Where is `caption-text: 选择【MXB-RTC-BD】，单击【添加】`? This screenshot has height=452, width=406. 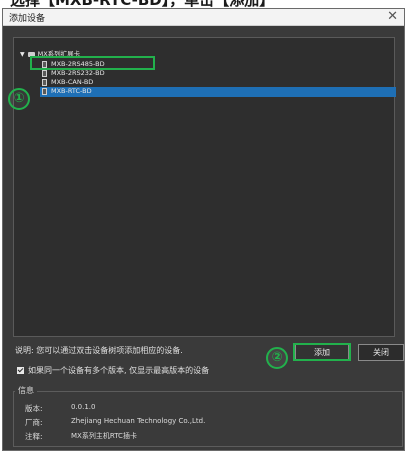
caption-text: 选择【MXB-RTC-BD】，单击【添加】 is located at coordinates (142, 4).